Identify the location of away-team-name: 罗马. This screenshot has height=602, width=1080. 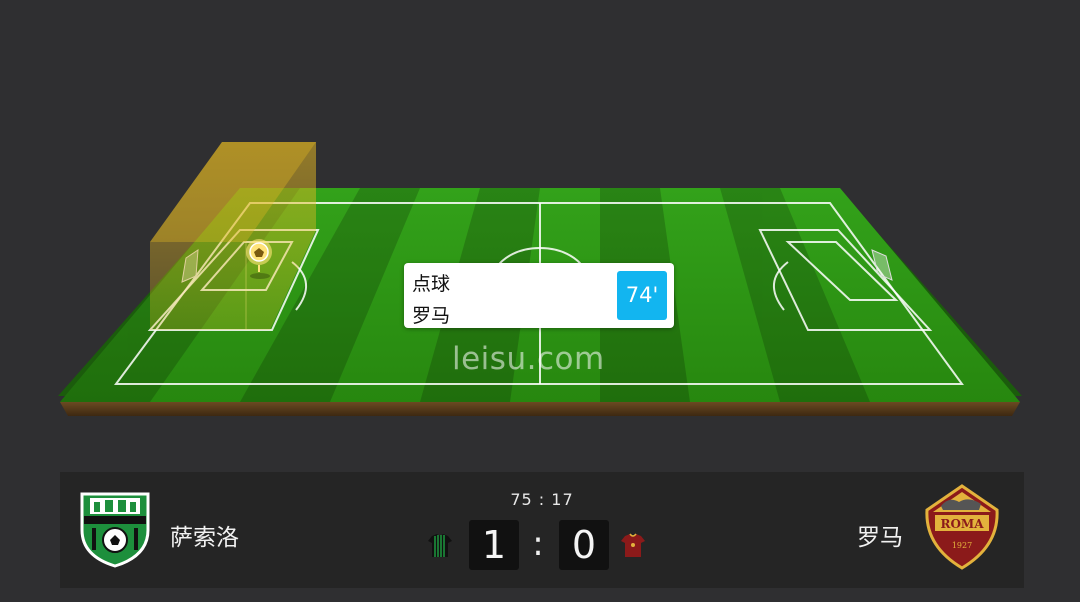
(880, 538).